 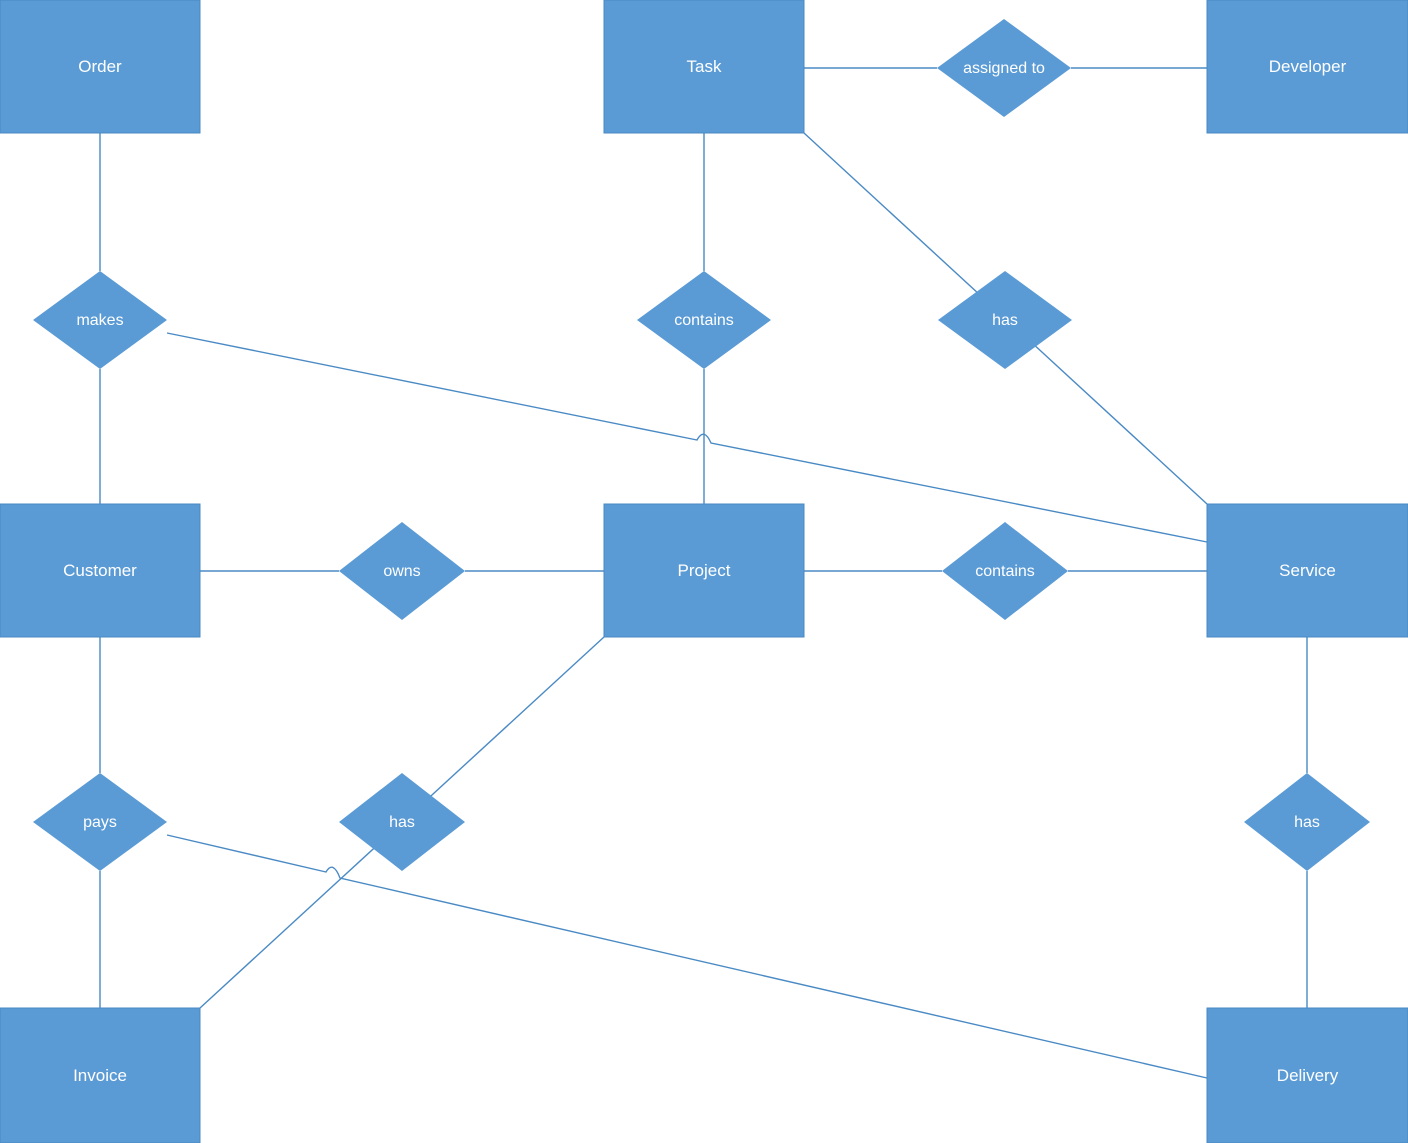 I want to click on entity-developer: Developer, so click(x=1307, y=67).